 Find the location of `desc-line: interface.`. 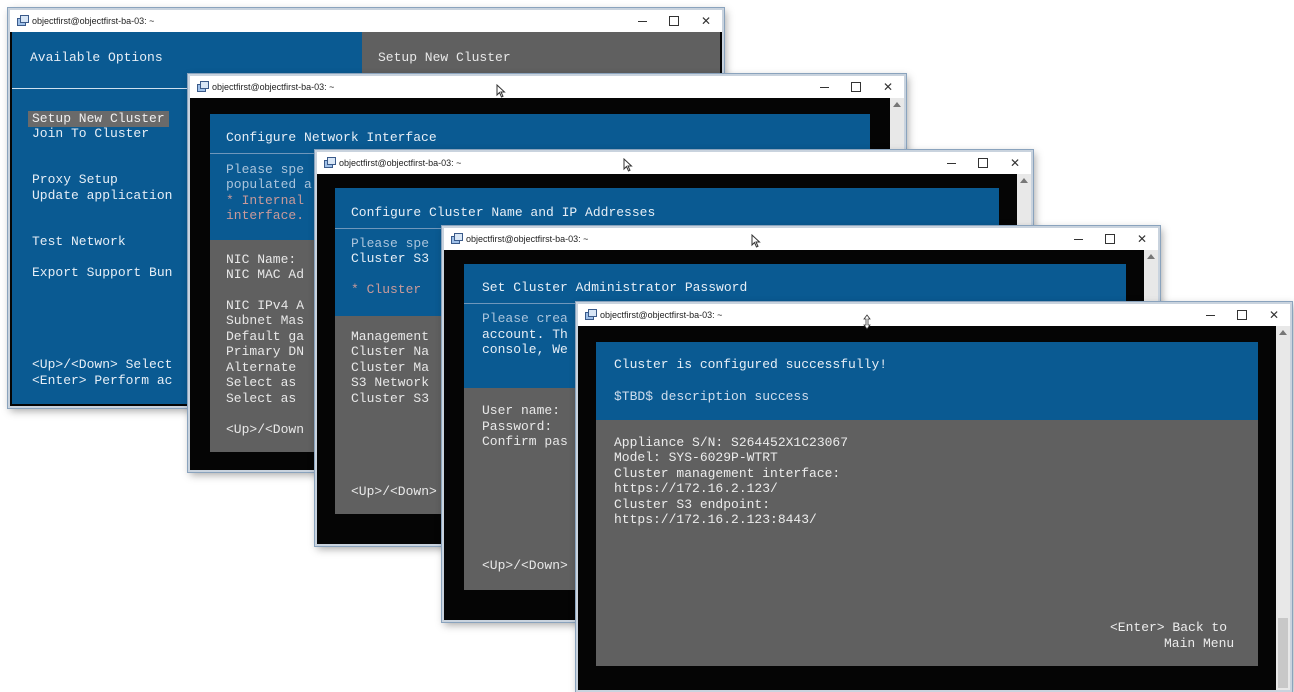

desc-line: interface. is located at coordinates (265, 215).